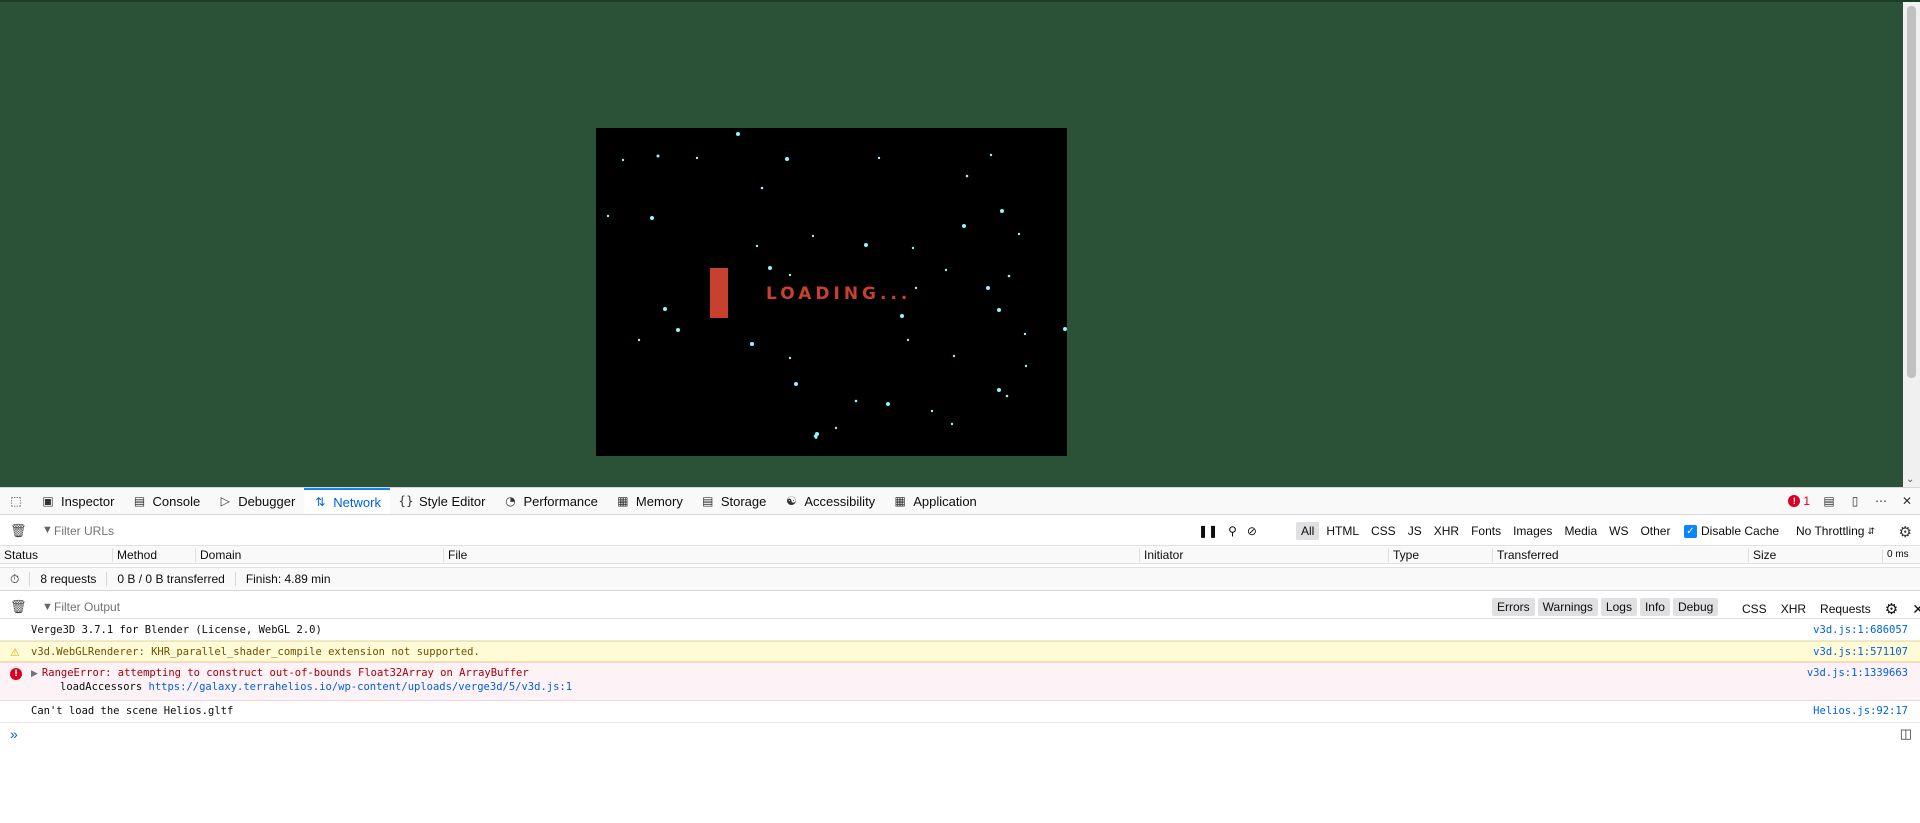 This screenshot has width=1920, height=823. Describe the element at coordinates (1731, 531) in the screenshot. I see `disable-cache-toggle: ✓ Disable Cache` at that location.